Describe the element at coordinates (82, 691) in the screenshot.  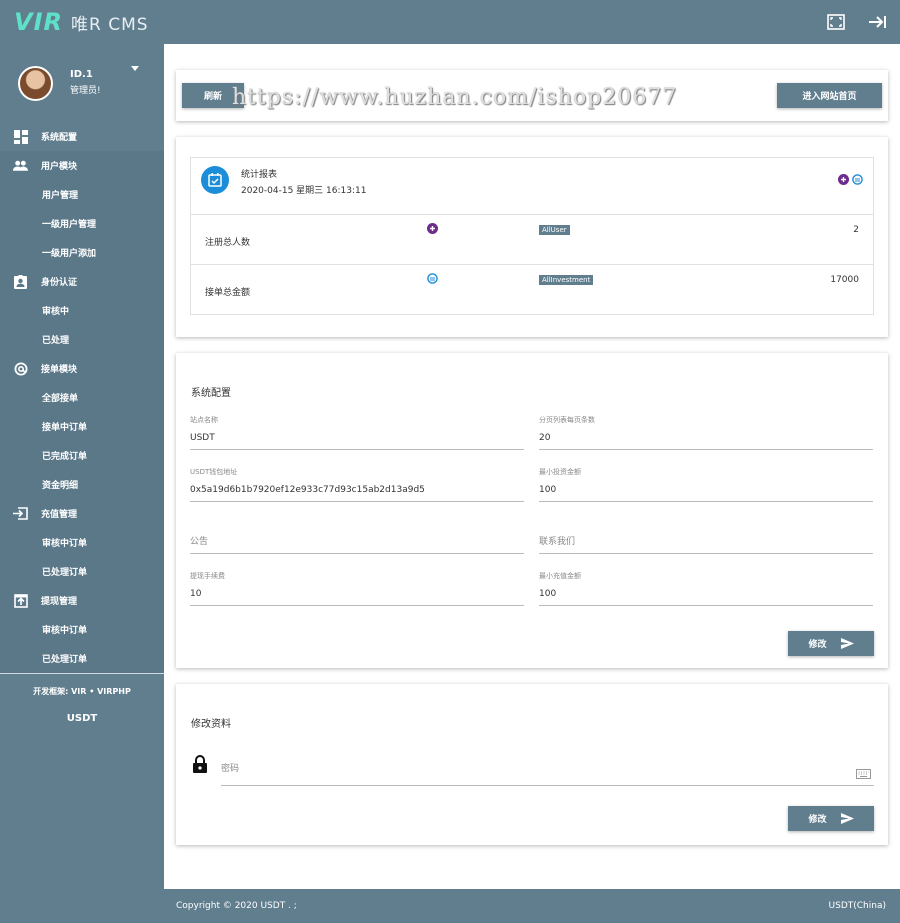
I see `framework-credit: 开发框架: VIR • VIRPHP` at that location.